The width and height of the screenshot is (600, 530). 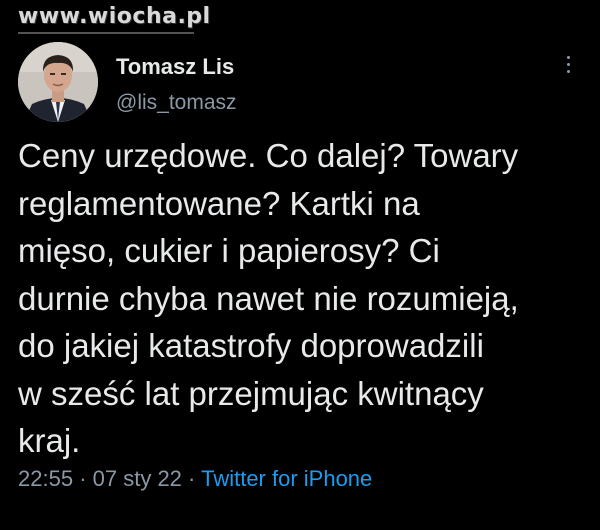 I want to click on tweet-source-link: Twitter for iPhone, so click(x=286, y=478).